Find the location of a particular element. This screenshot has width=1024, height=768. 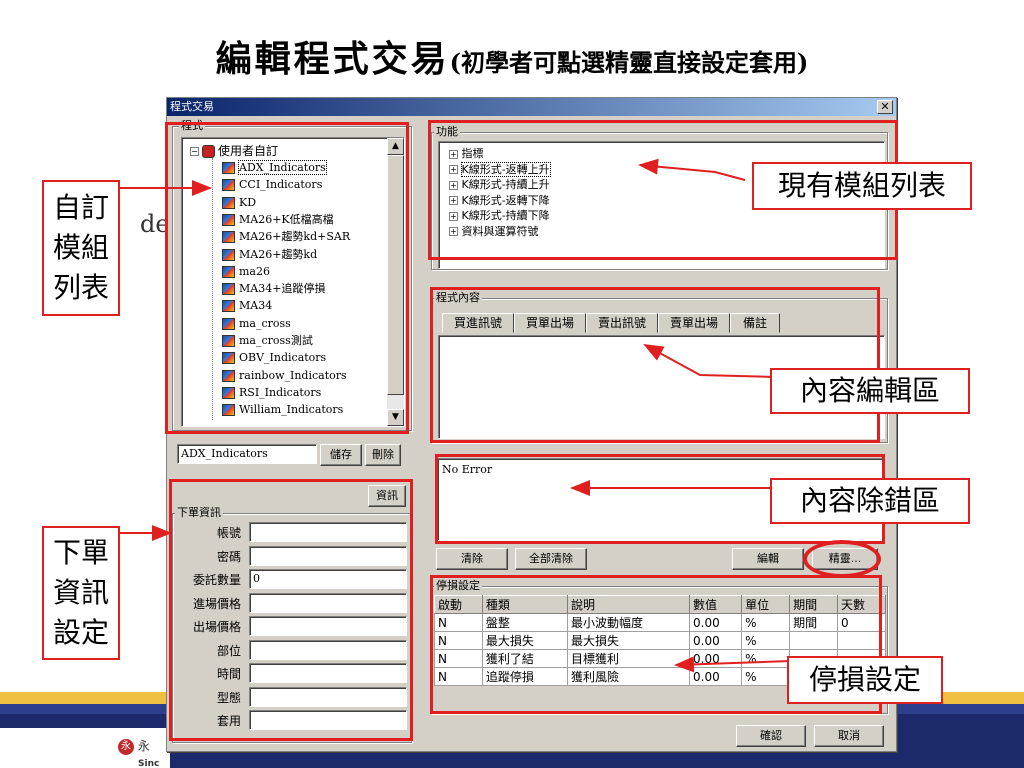

callout-custom-line2: 模組 is located at coordinates (80, 247).